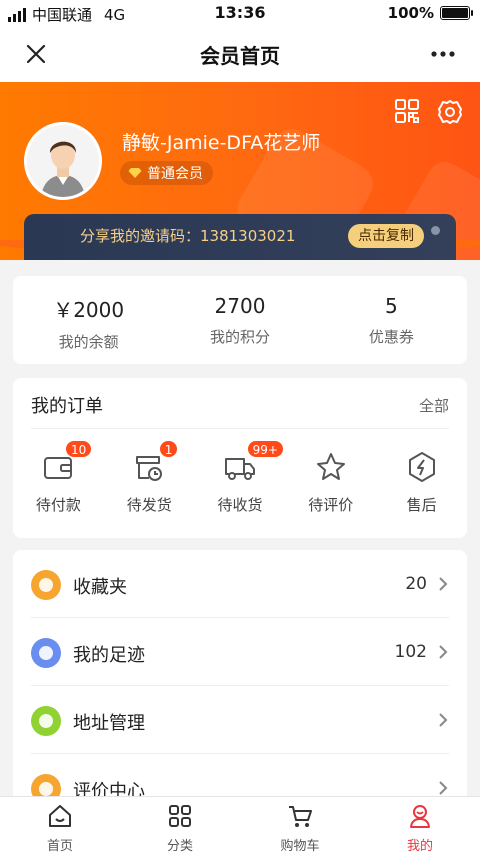 The height and width of the screenshot is (856, 480). What do you see at coordinates (331, 505) in the screenshot?
I see `order-label: 待评价` at bounding box center [331, 505].